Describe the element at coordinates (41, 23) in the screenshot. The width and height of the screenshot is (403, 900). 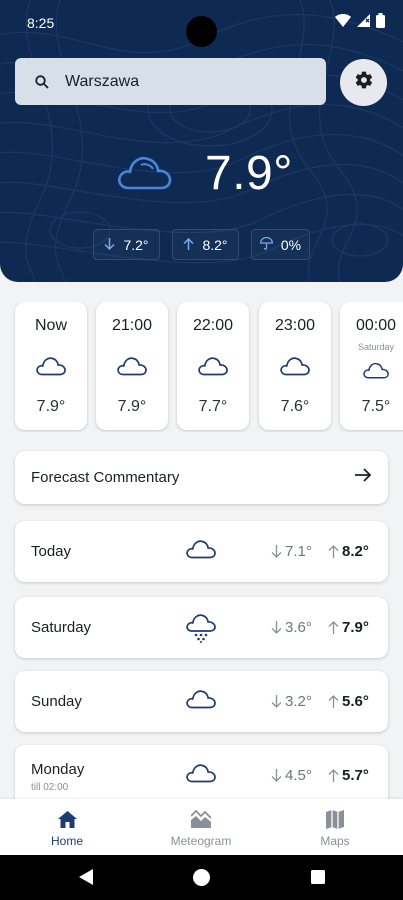
I see `status-time: 8:25` at that location.